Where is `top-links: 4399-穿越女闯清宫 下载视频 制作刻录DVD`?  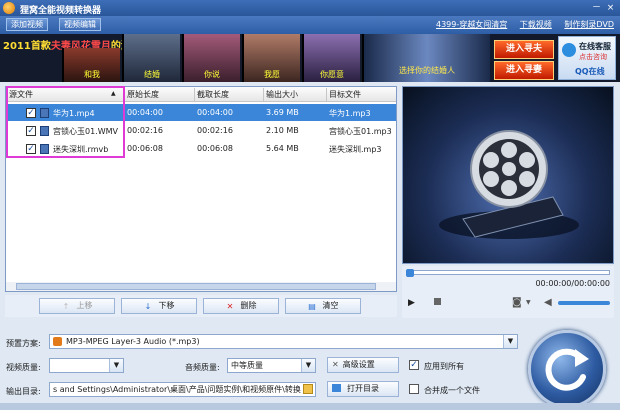 top-links: 4399-穿越女闯清宫 下载视频 制作刻录DVD is located at coordinates (520, 24).